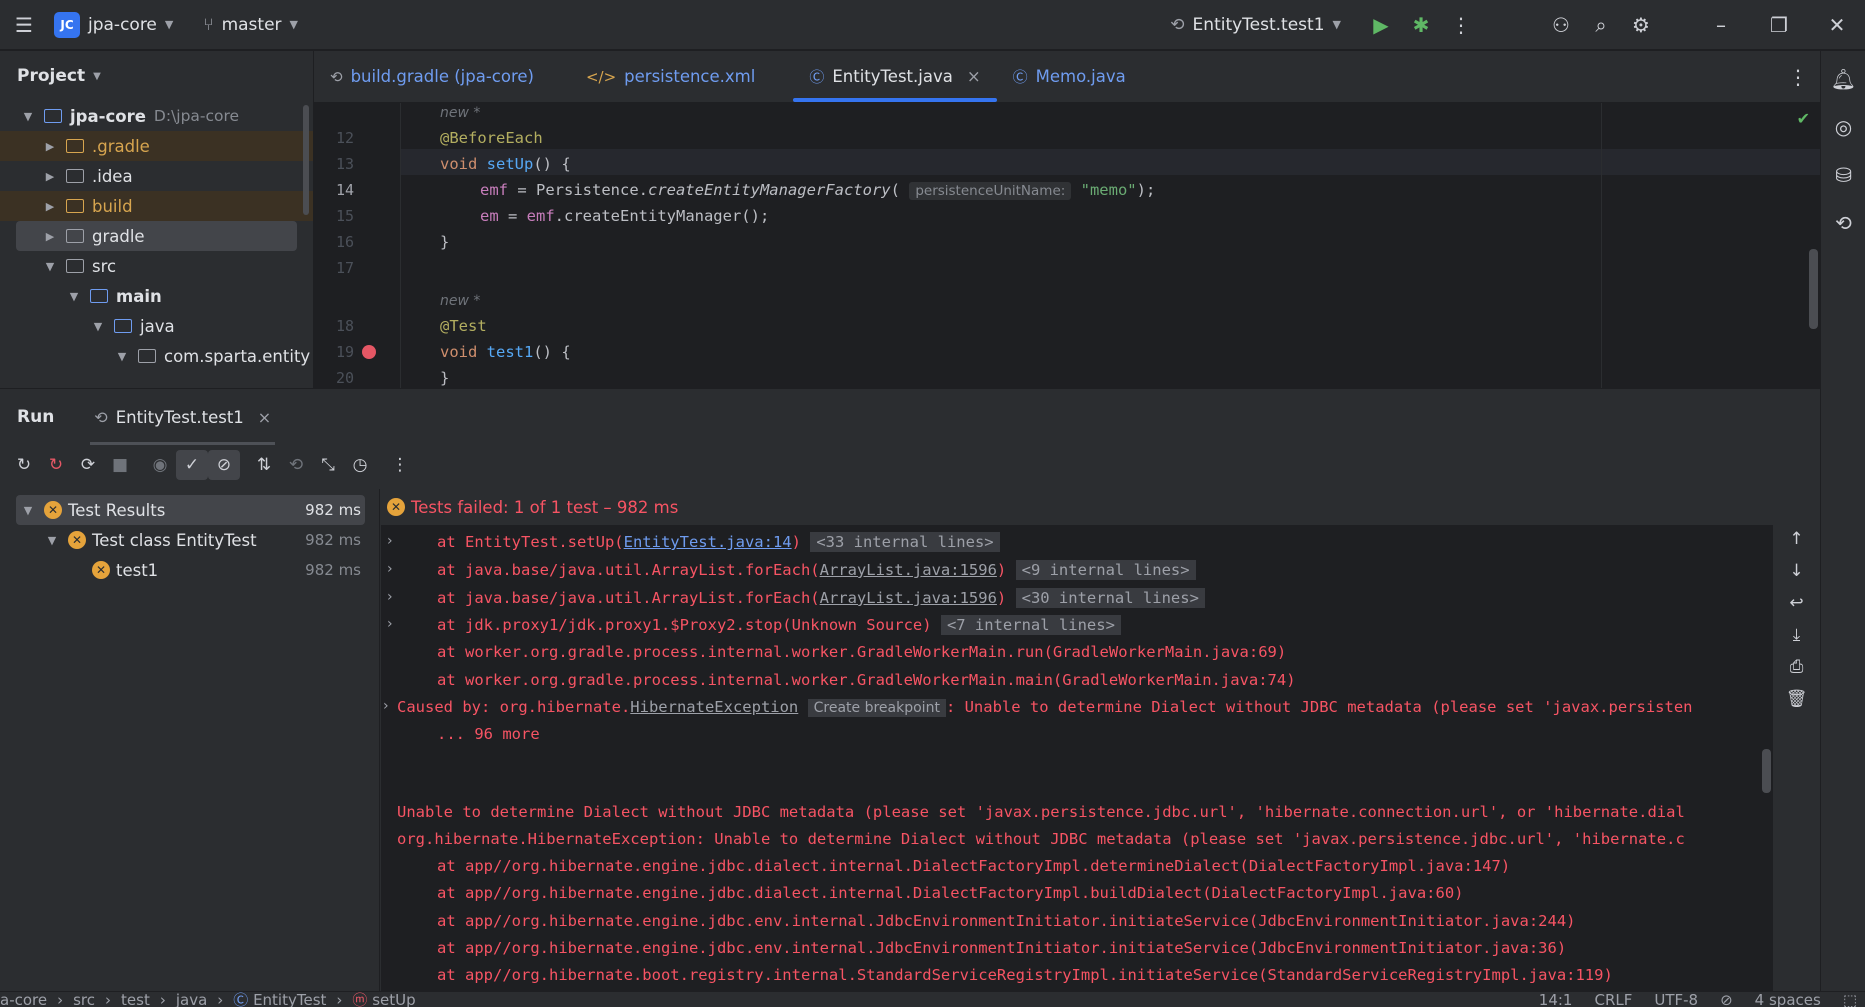 Image resolution: width=1865 pixels, height=1007 pixels. I want to click on project-panel-header: Project ▼, so click(156, 76).